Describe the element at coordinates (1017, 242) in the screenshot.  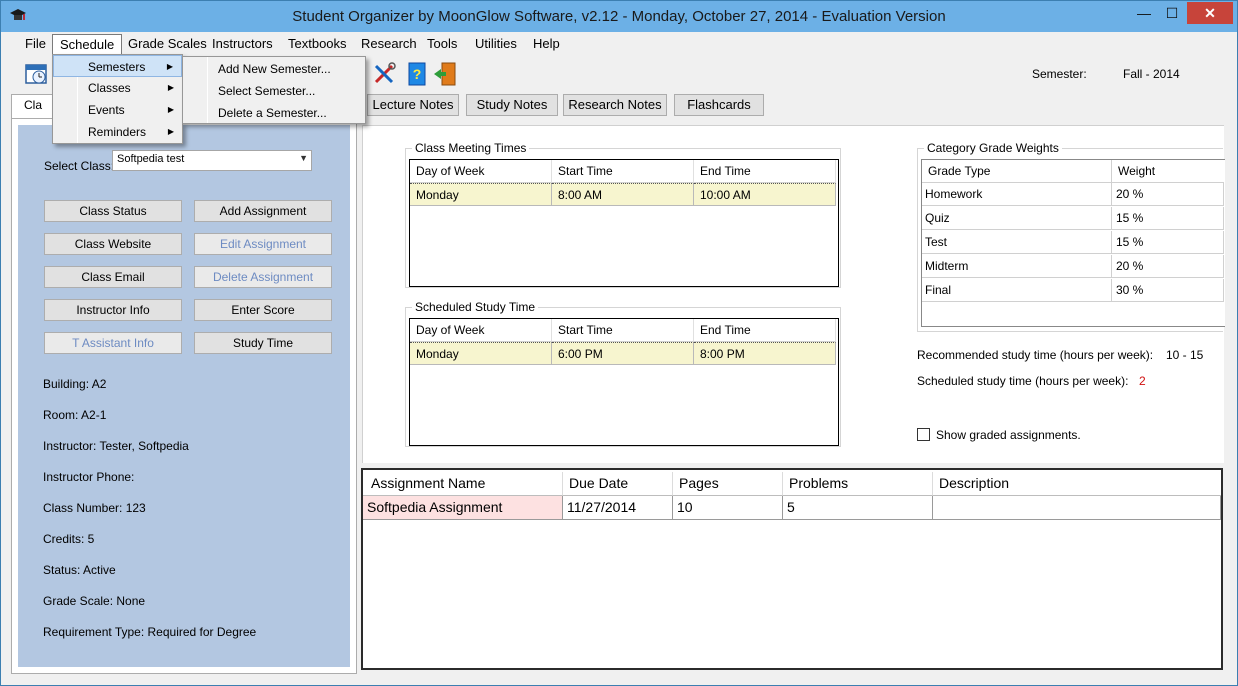
I see `table-cell: Test` at that location.